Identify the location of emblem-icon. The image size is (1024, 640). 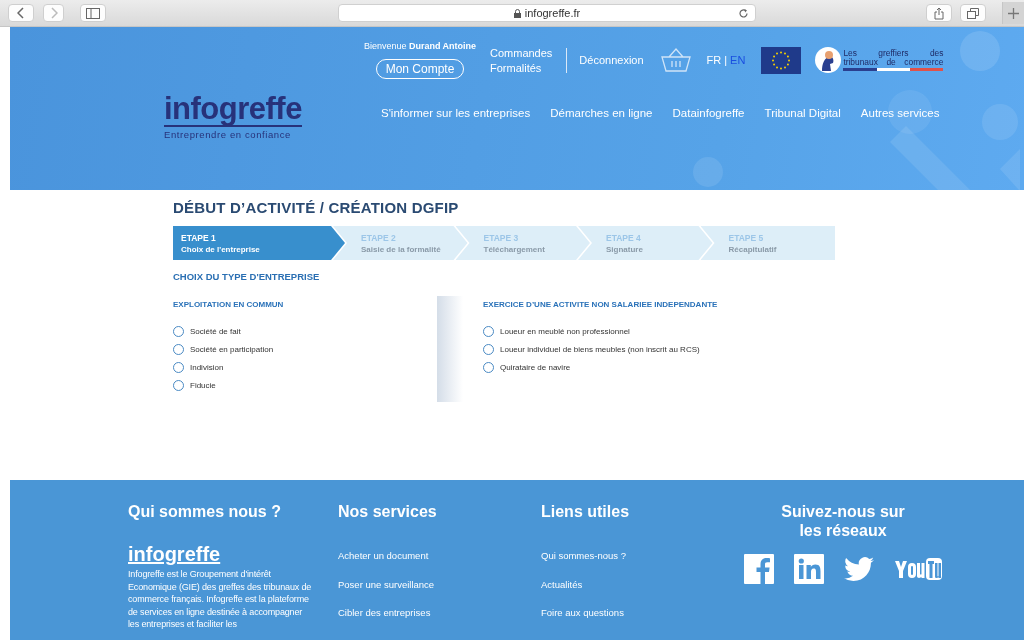
(828, 60).